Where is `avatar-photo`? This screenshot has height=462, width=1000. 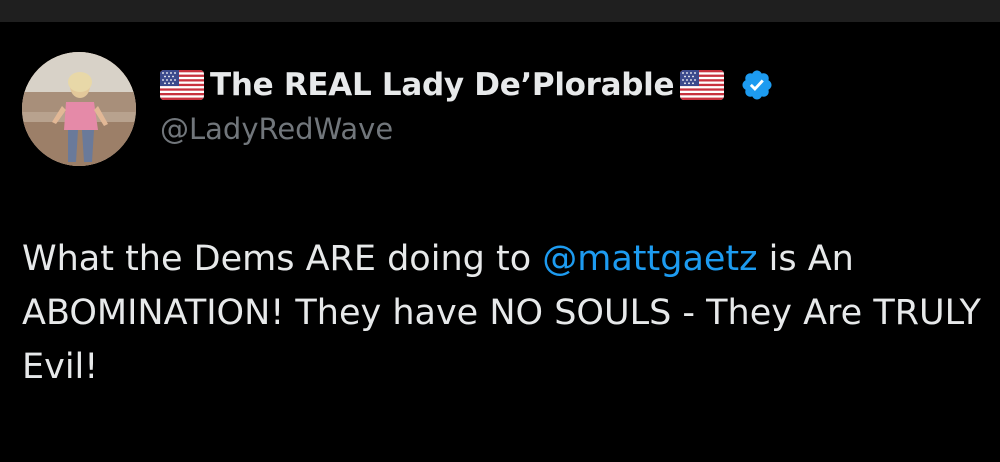
avatar-photo is located at coordinates (79, 109).